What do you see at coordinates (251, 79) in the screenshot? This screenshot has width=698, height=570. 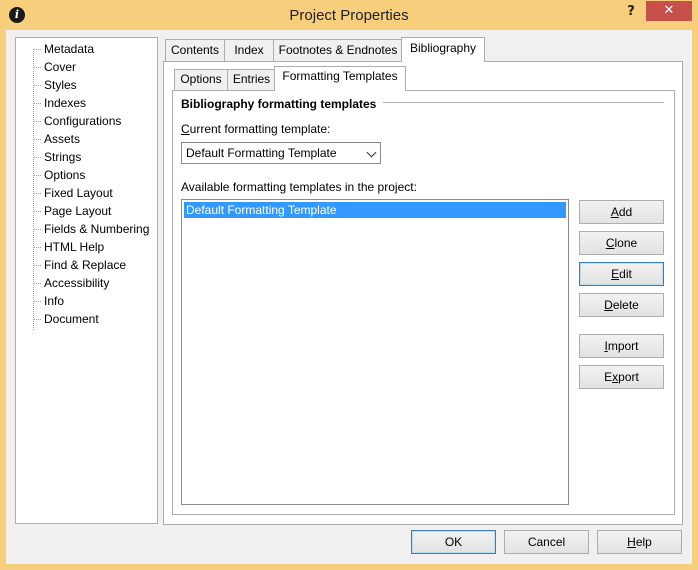 I see `tab-entries: Entries` at bounding box center [251, 79].